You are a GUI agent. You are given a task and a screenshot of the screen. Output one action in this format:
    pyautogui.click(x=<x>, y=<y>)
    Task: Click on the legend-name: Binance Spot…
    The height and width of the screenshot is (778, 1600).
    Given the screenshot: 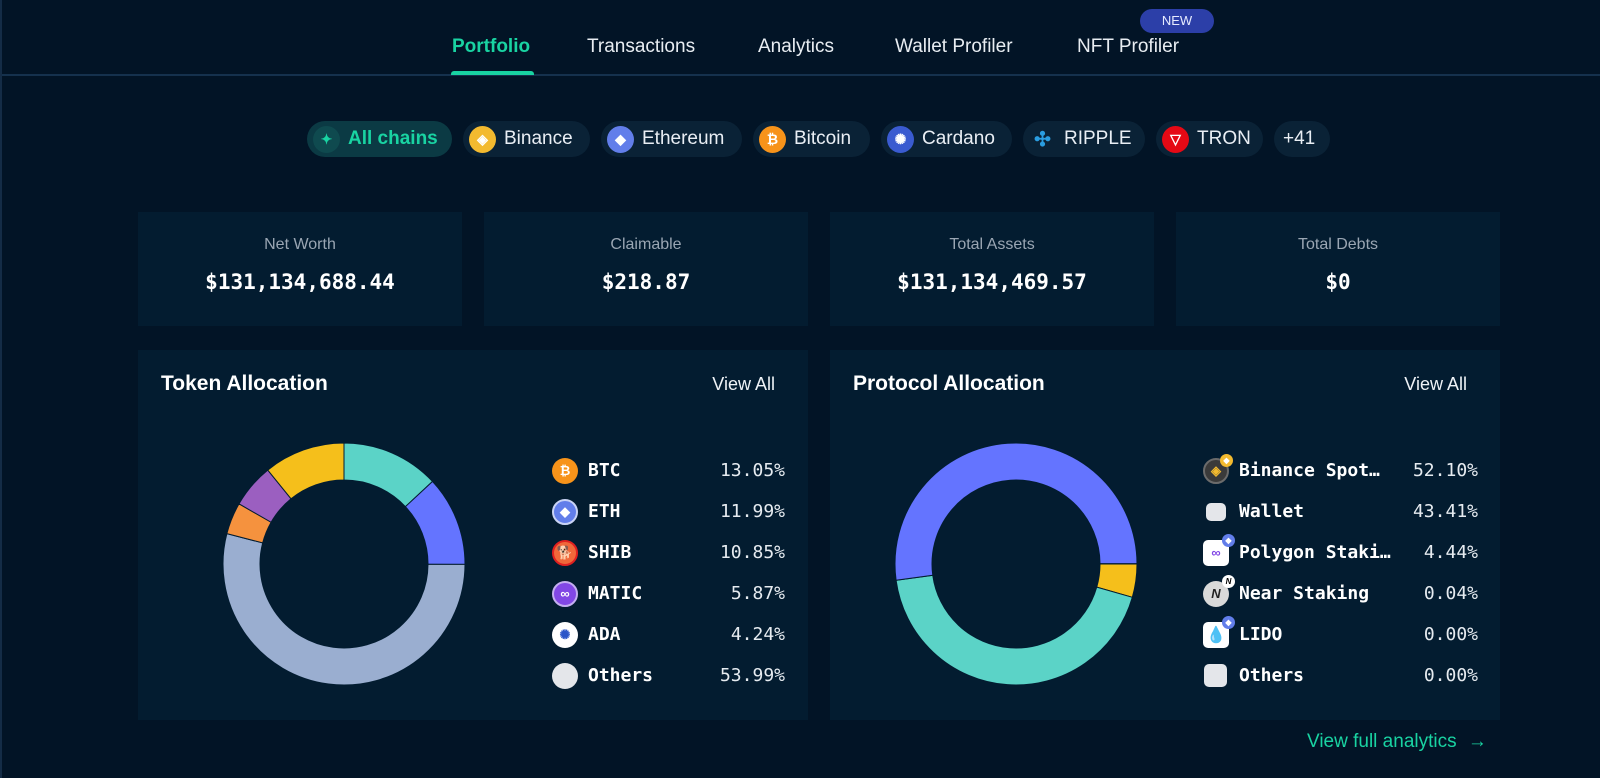 What is the action you would take?
    pyautogui.click(x=1309, y=470)
    